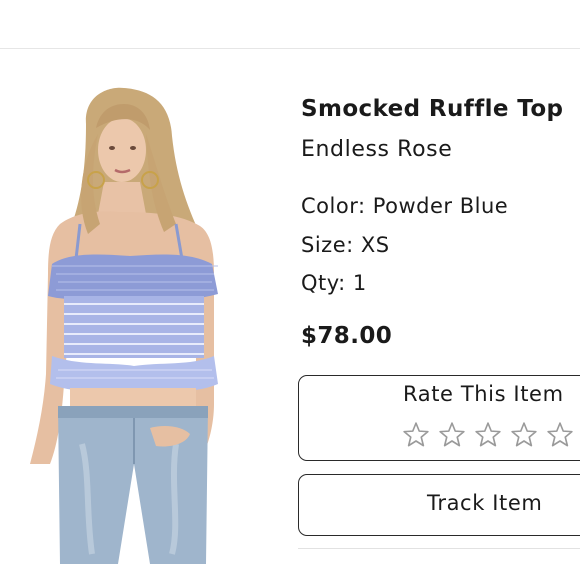 The height and width of the screenshot is (580, 580). I want to click on track-item-button: Track Item, so click(439, 505).